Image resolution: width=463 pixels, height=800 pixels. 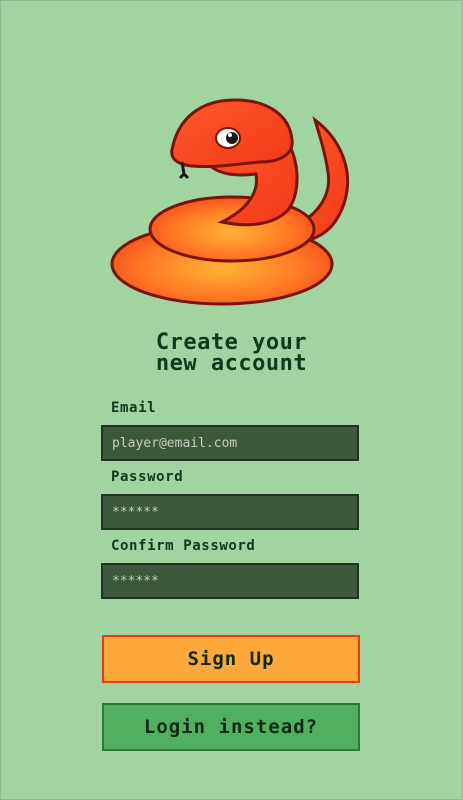 What do you see at coordinates (230, 512) in the screenshot?
I see `password-field` at bounding box center [230, 512].